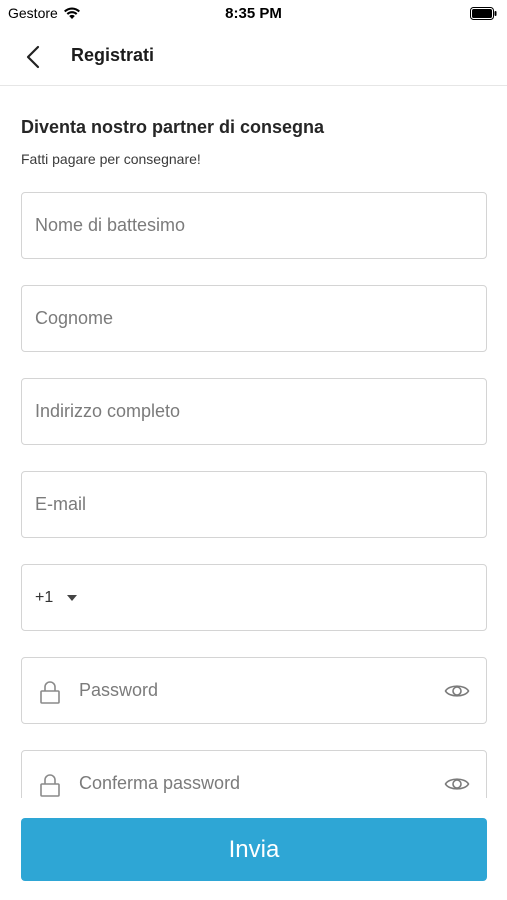  What do you see at coordinates (44, 597) in the screenshot?
I see `country-code-label: +1` at bounding box center [44, 597].